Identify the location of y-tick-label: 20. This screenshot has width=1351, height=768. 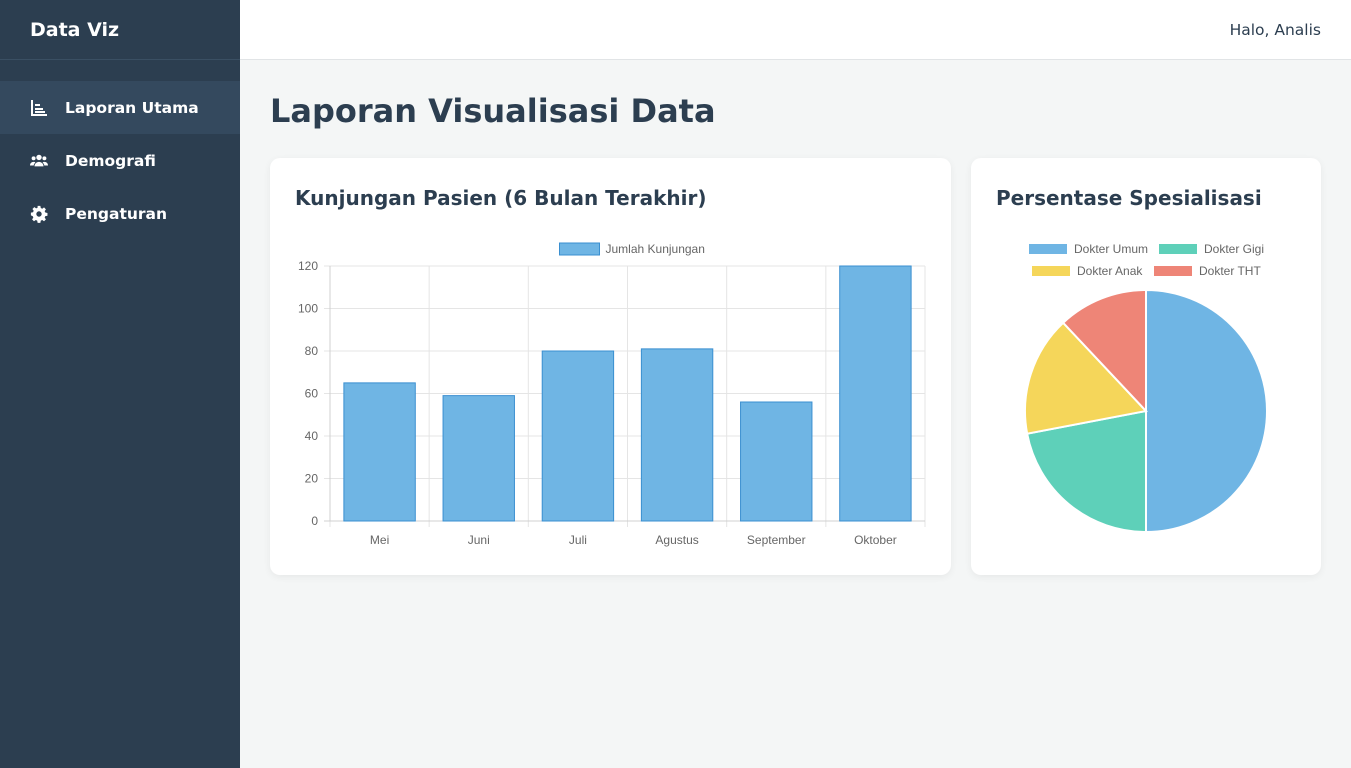
(312, 479).